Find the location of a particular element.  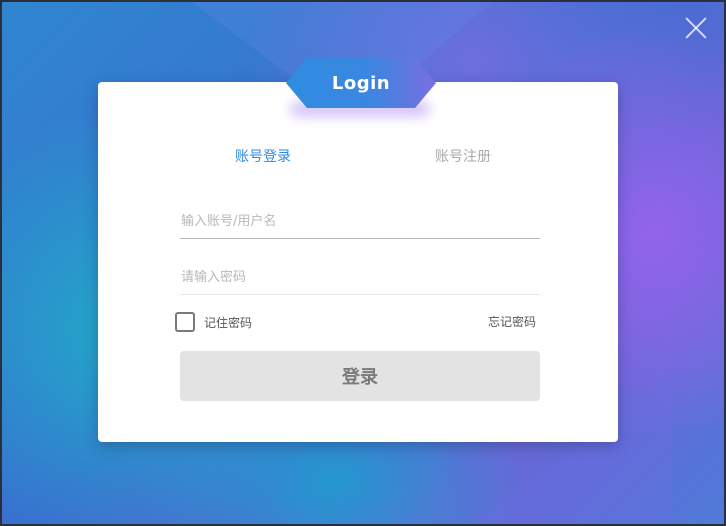

login-badge-label: Login is located at coordinates (361, 83).